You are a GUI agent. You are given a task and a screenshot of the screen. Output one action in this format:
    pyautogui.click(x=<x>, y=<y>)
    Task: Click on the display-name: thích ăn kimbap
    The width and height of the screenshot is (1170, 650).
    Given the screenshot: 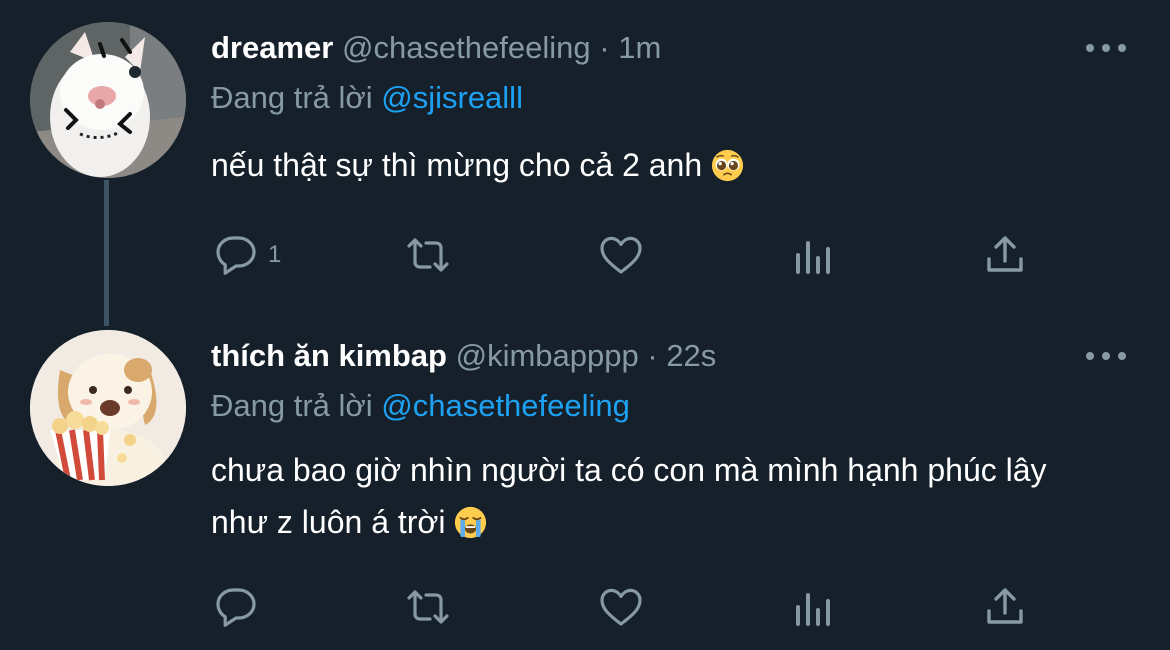 What is the action you would take?
    pyautogui.click(x=329, y=355)
    